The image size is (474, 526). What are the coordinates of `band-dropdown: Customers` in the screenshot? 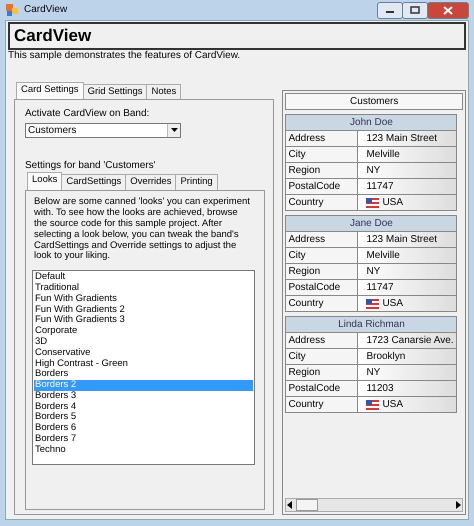 It's located at (103, 130).